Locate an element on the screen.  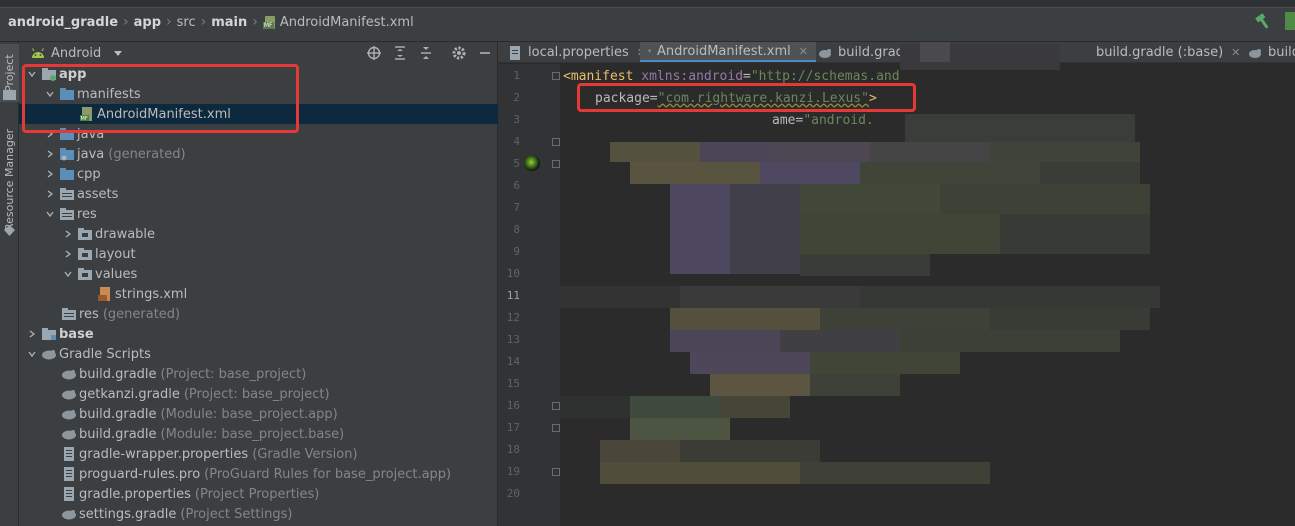
avatar is located at coordinates (532, 163).